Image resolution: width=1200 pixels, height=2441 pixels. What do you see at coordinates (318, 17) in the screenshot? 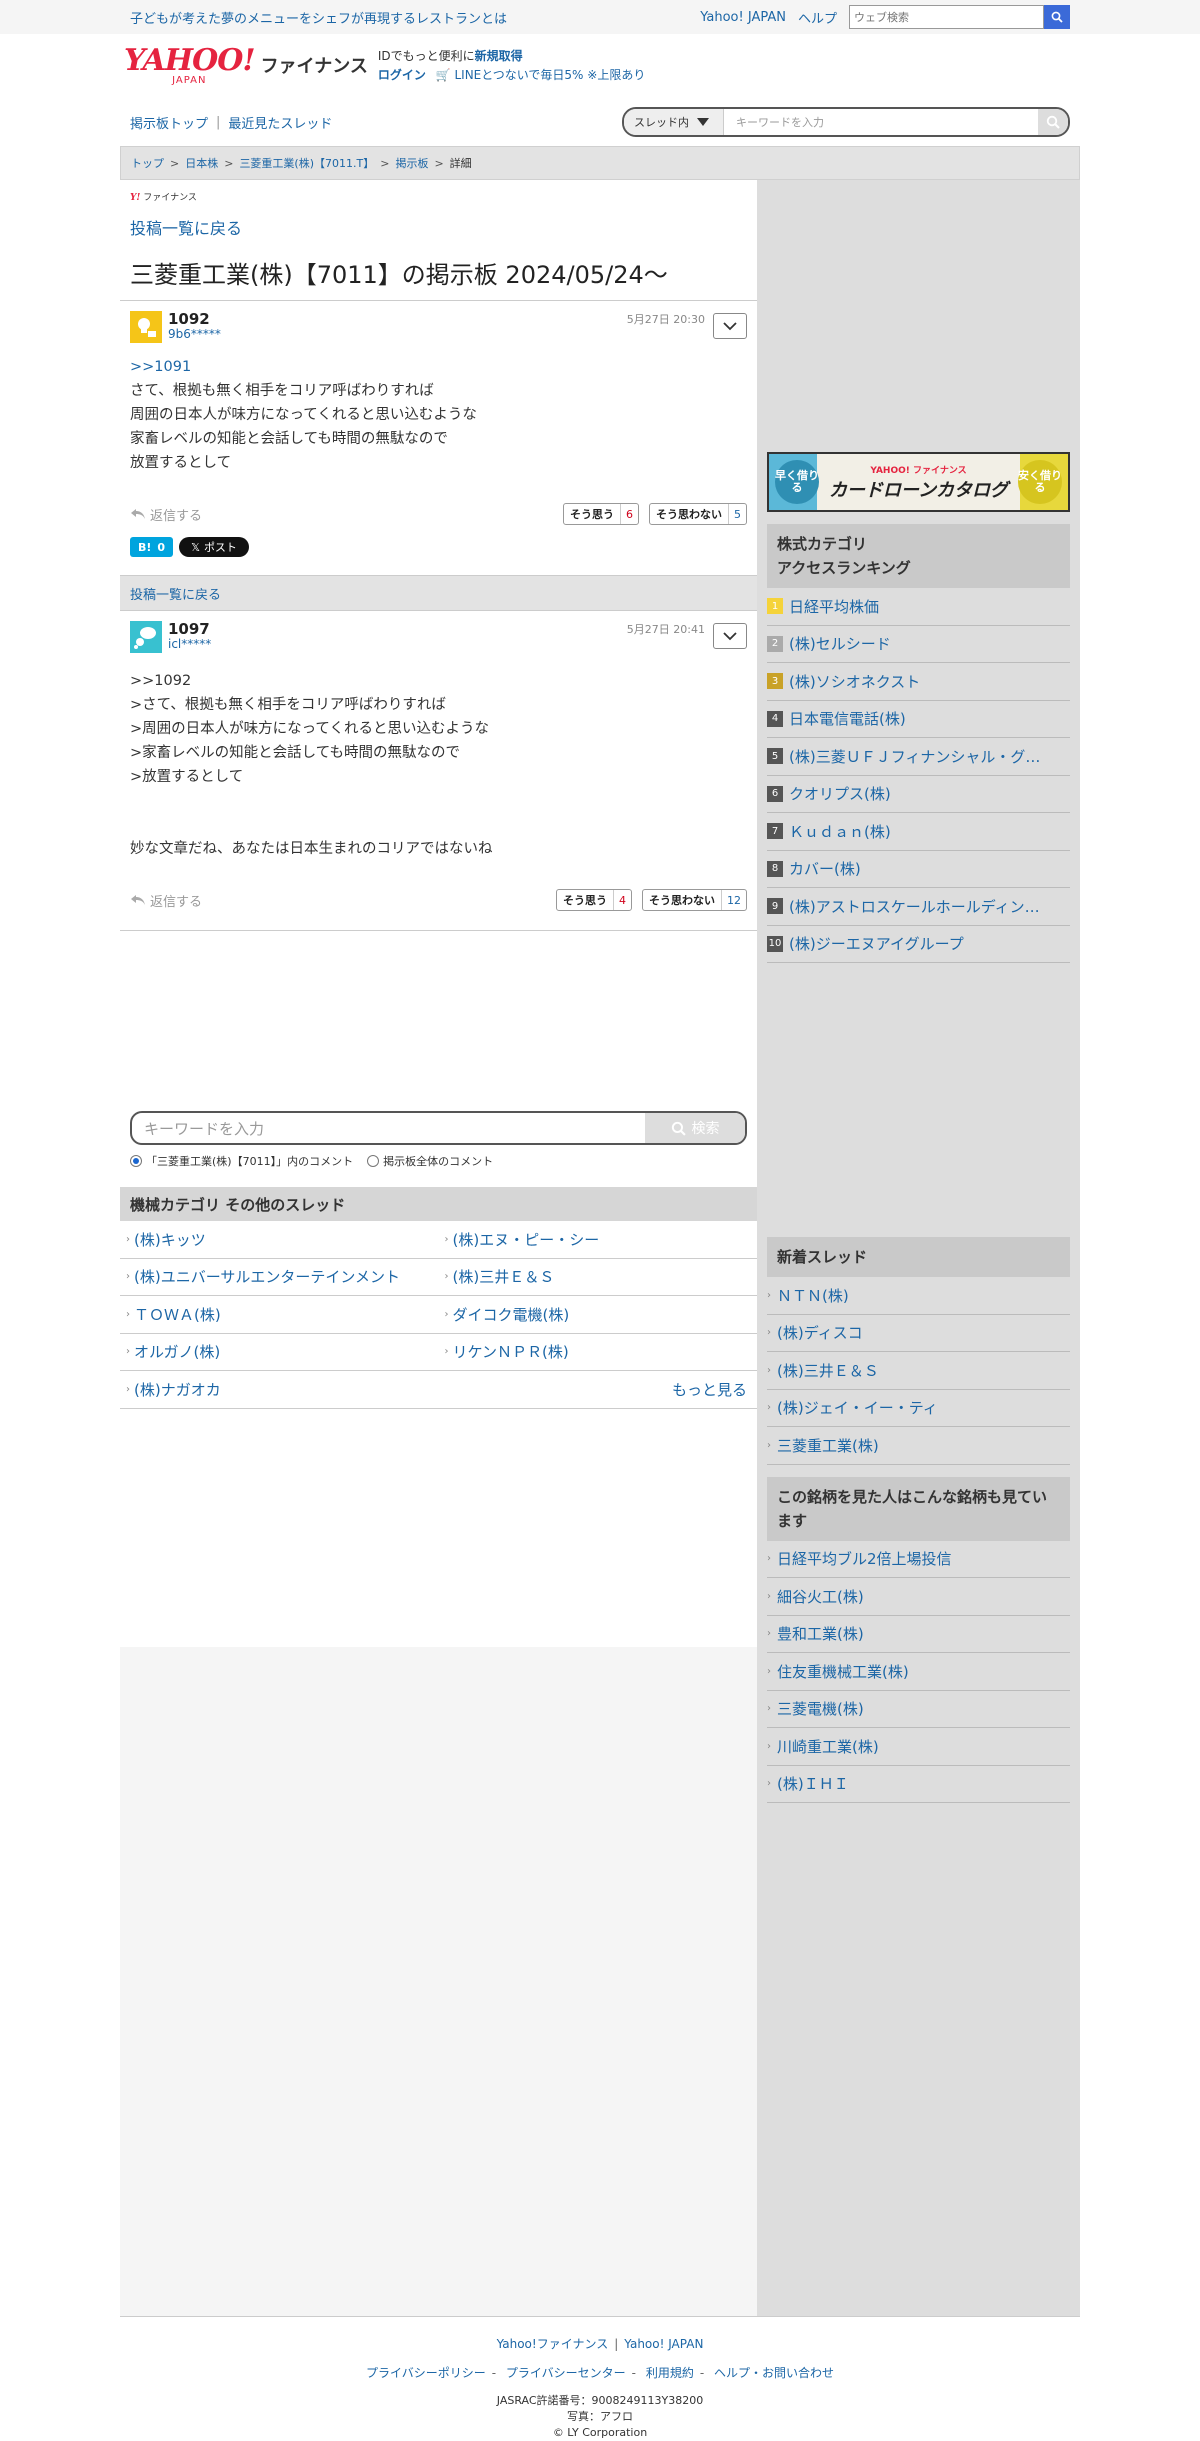
I see `promo-link: 子どもが考えた夢のメニューをシェフが再現するレストランとは` at bounding box center [318, 17].